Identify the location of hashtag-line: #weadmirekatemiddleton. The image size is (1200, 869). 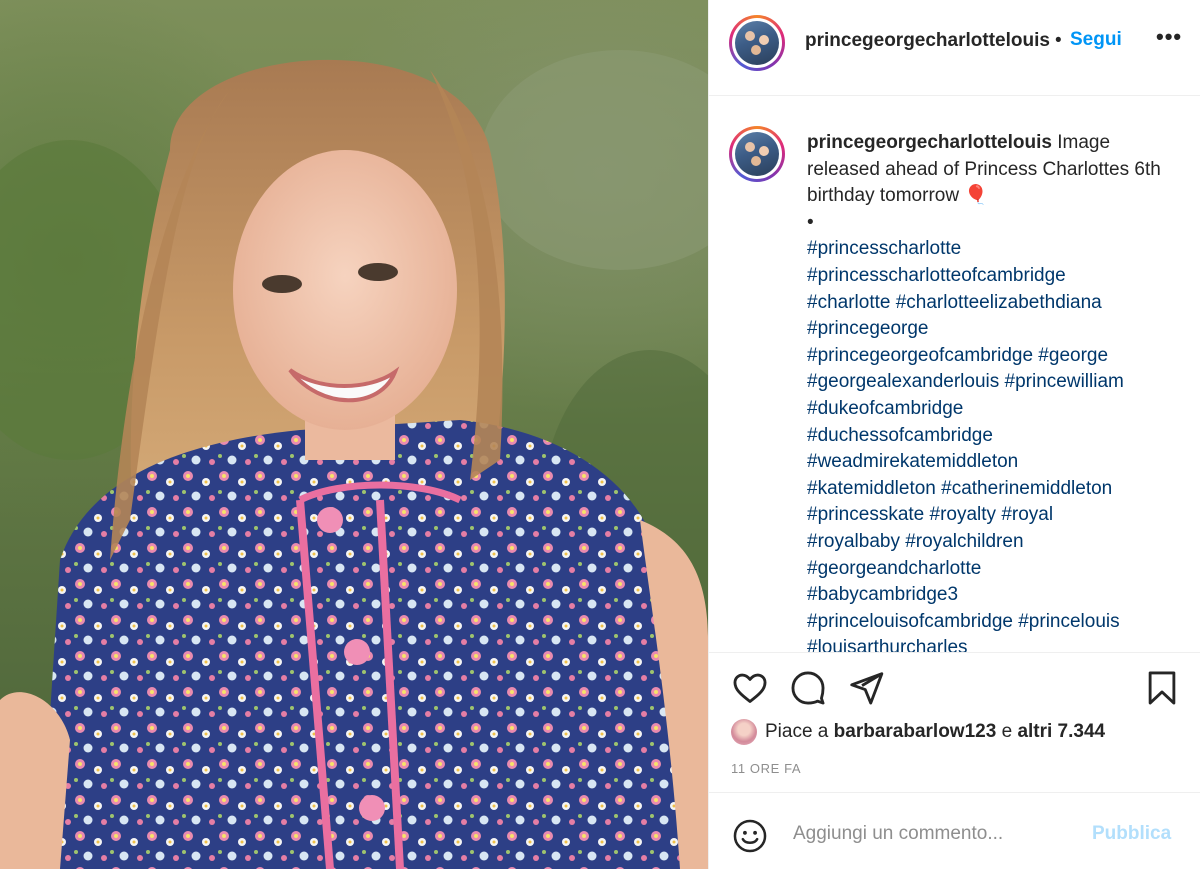
(994, 462).